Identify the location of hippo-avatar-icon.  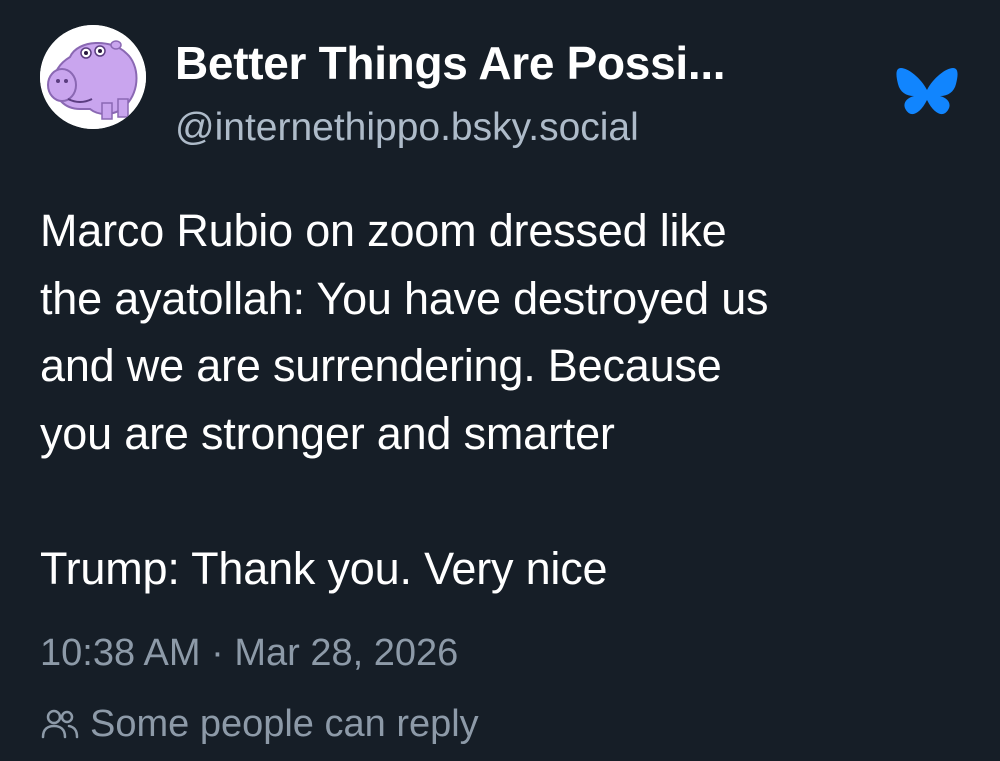
(93, 77).